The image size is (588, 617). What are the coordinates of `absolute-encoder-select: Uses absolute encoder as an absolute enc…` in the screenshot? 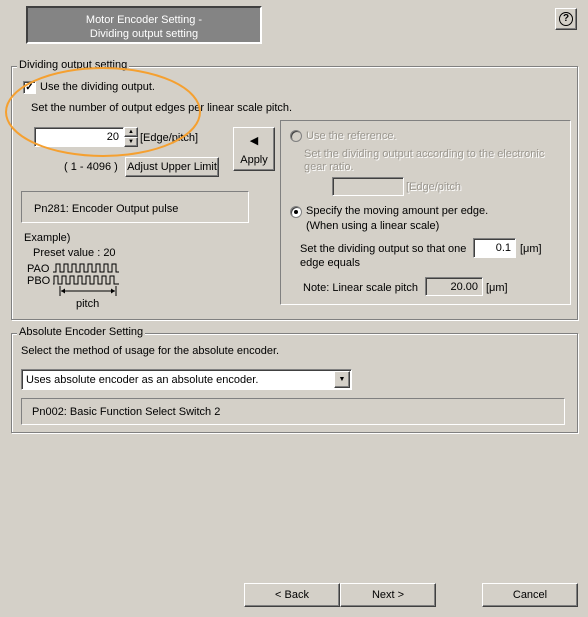 It's located at (186, 379).